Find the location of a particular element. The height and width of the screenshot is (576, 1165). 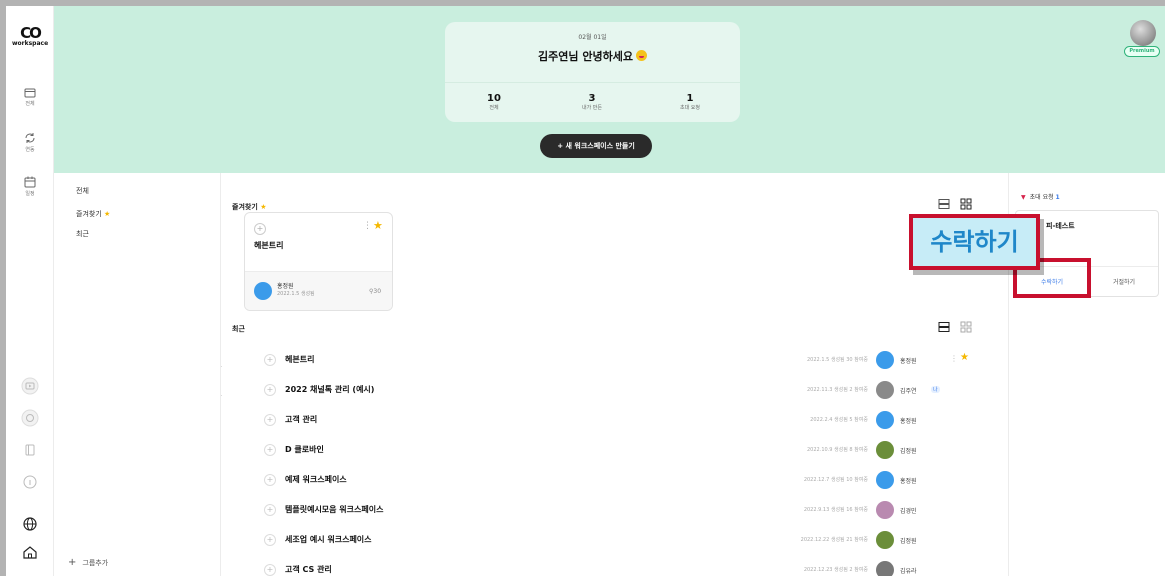

rail-item-sync: 연동 is located at coordinates (30, 142).